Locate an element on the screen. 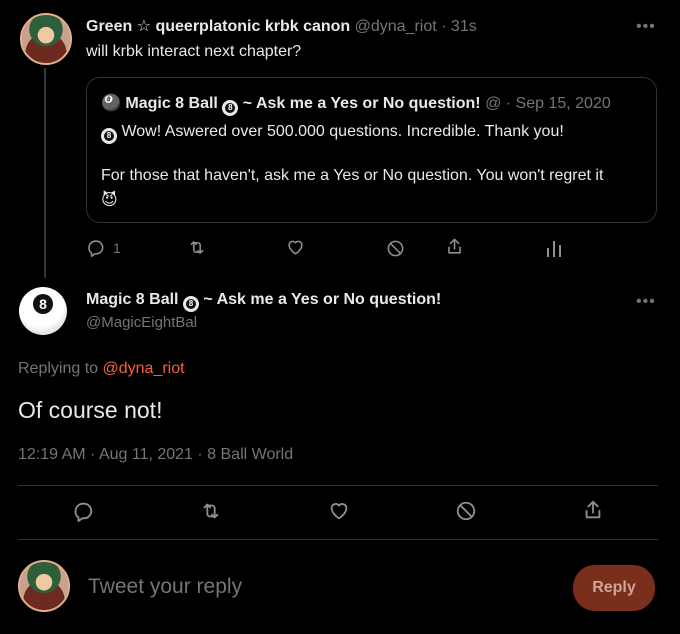 This screenshot has height=634, width=680. avatar: 8 is located at coordinates (43, 311).